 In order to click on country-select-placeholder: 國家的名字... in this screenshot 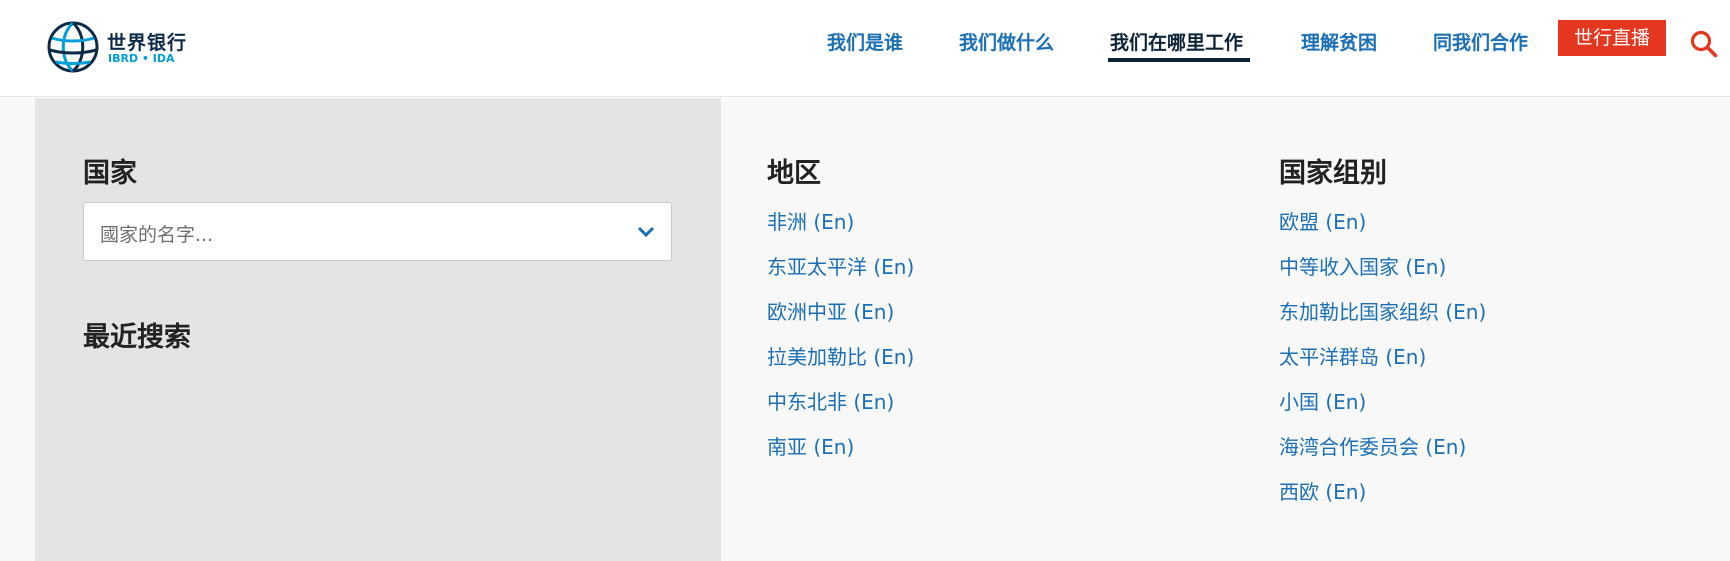, I will do `click(157, 235)`.